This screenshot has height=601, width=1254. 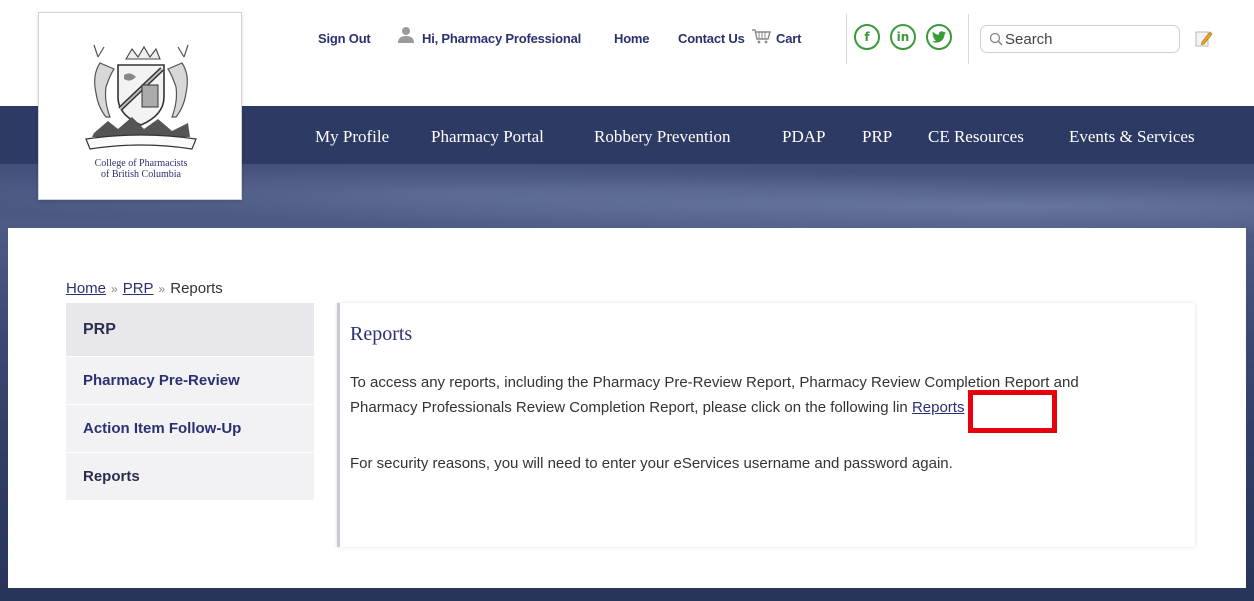 I want to click on user-icon, so click(x=406, y=35).